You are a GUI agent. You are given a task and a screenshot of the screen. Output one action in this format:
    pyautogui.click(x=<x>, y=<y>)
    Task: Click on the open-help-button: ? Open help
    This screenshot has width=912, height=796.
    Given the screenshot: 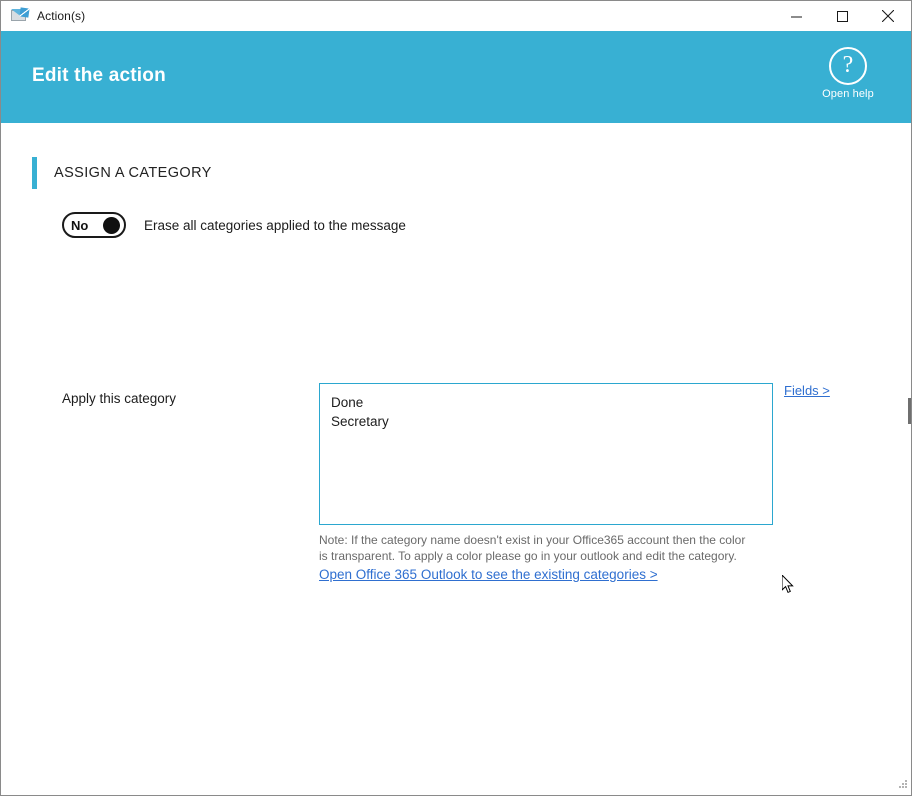 What is the action you would take?
    pyautogui.click(x=848, y=73)
    